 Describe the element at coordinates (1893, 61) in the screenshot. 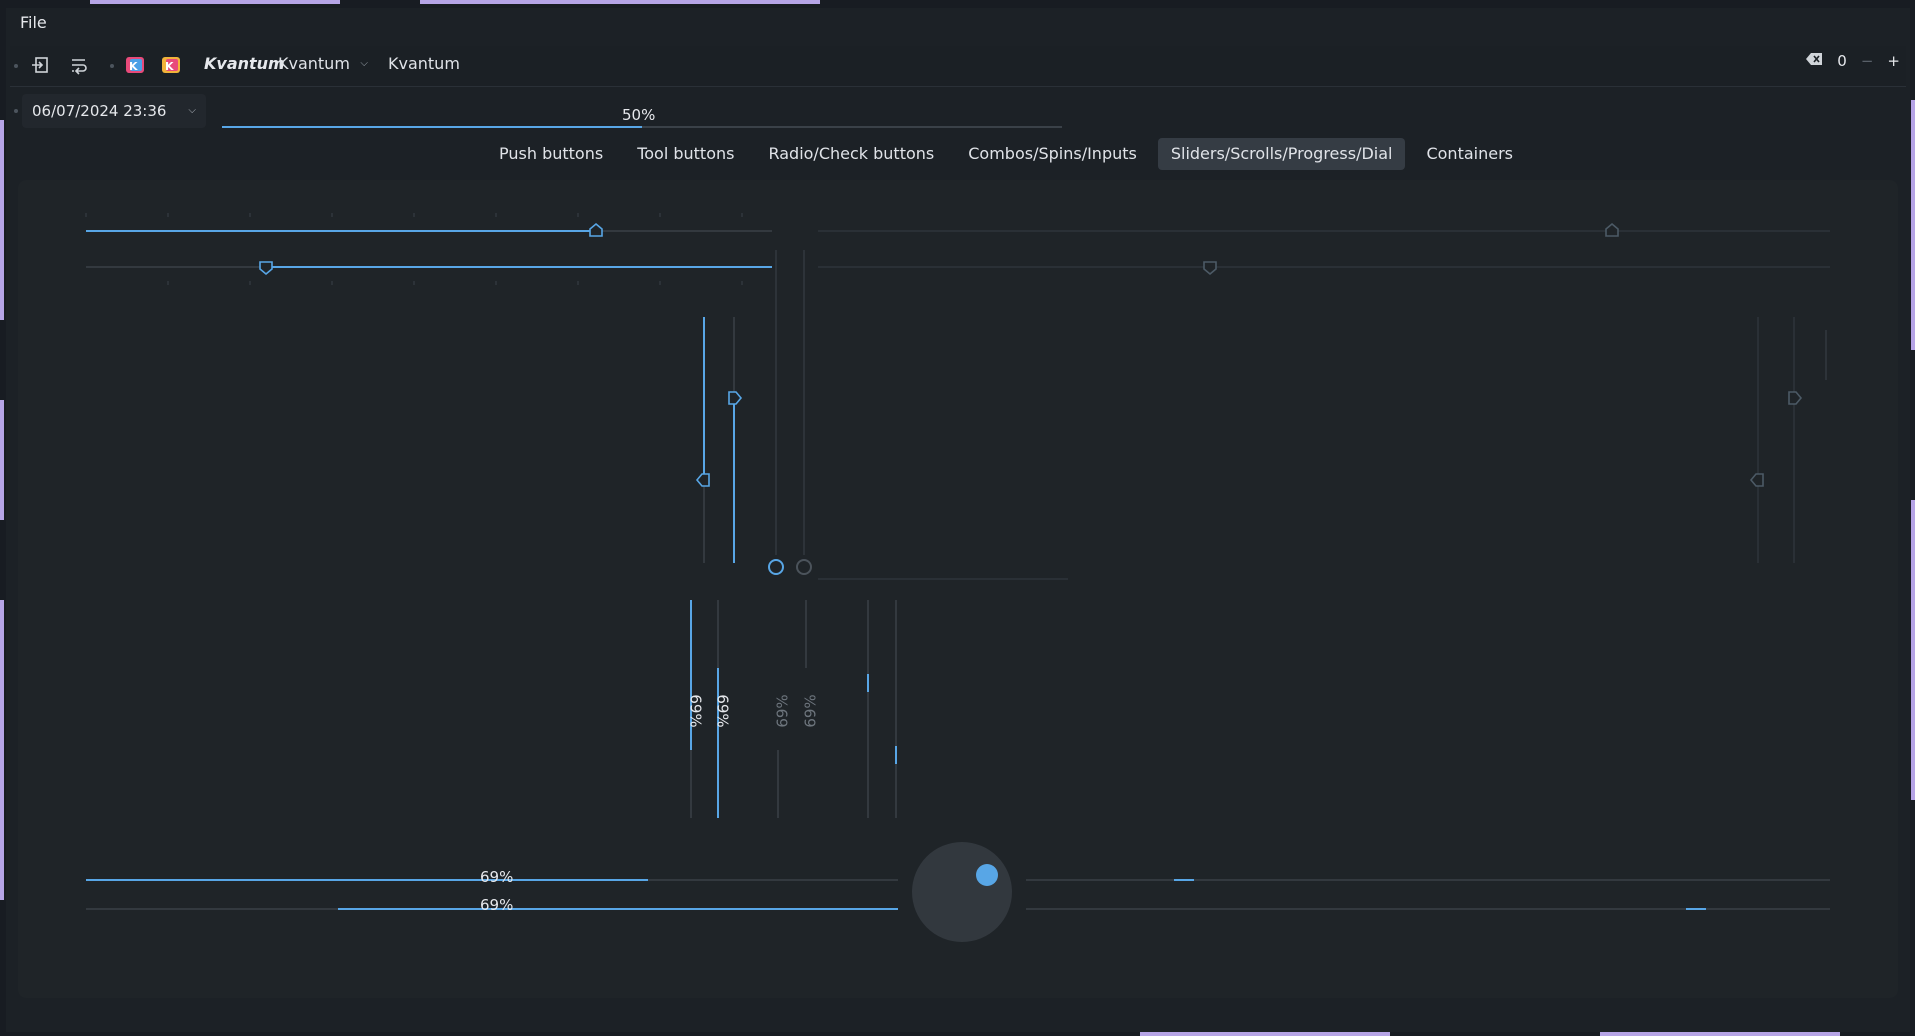

I see `spinbox-plus-button: +` at that location.